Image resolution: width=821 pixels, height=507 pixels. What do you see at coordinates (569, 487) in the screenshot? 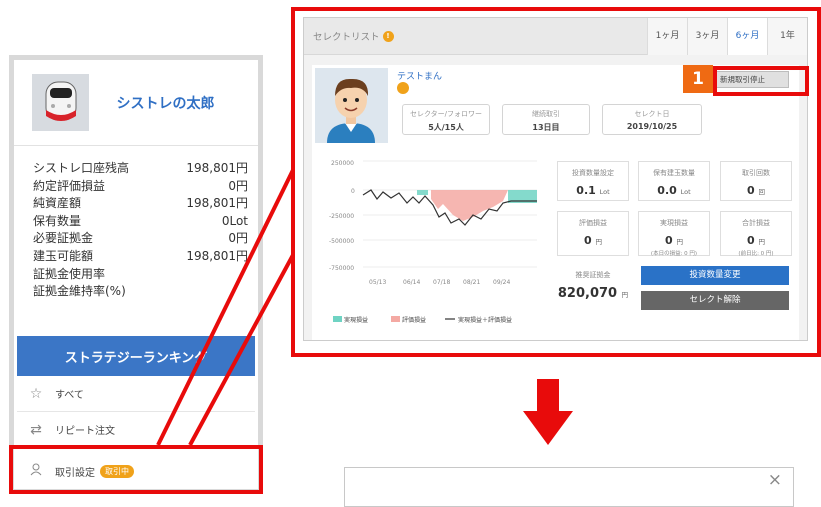
I see `dialog: ×` at bounding box center [569, 487].